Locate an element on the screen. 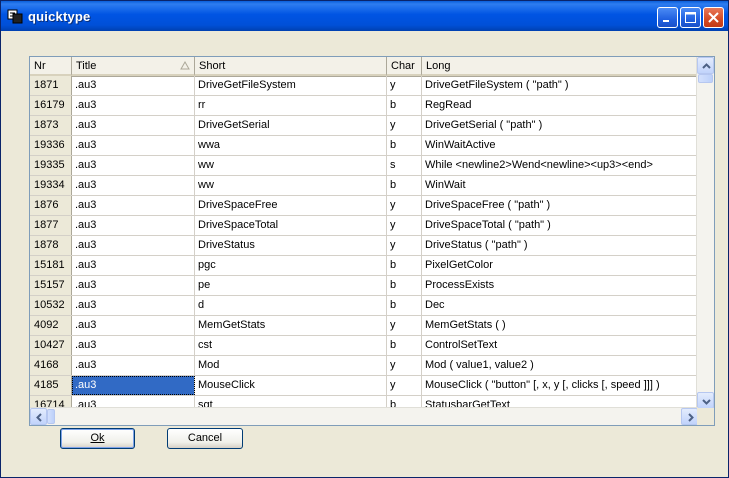 The width and height of the screenshot is (729, 478). cell-long: DriveGetSerial ( "path" ) is located at coordinates (560, 125).